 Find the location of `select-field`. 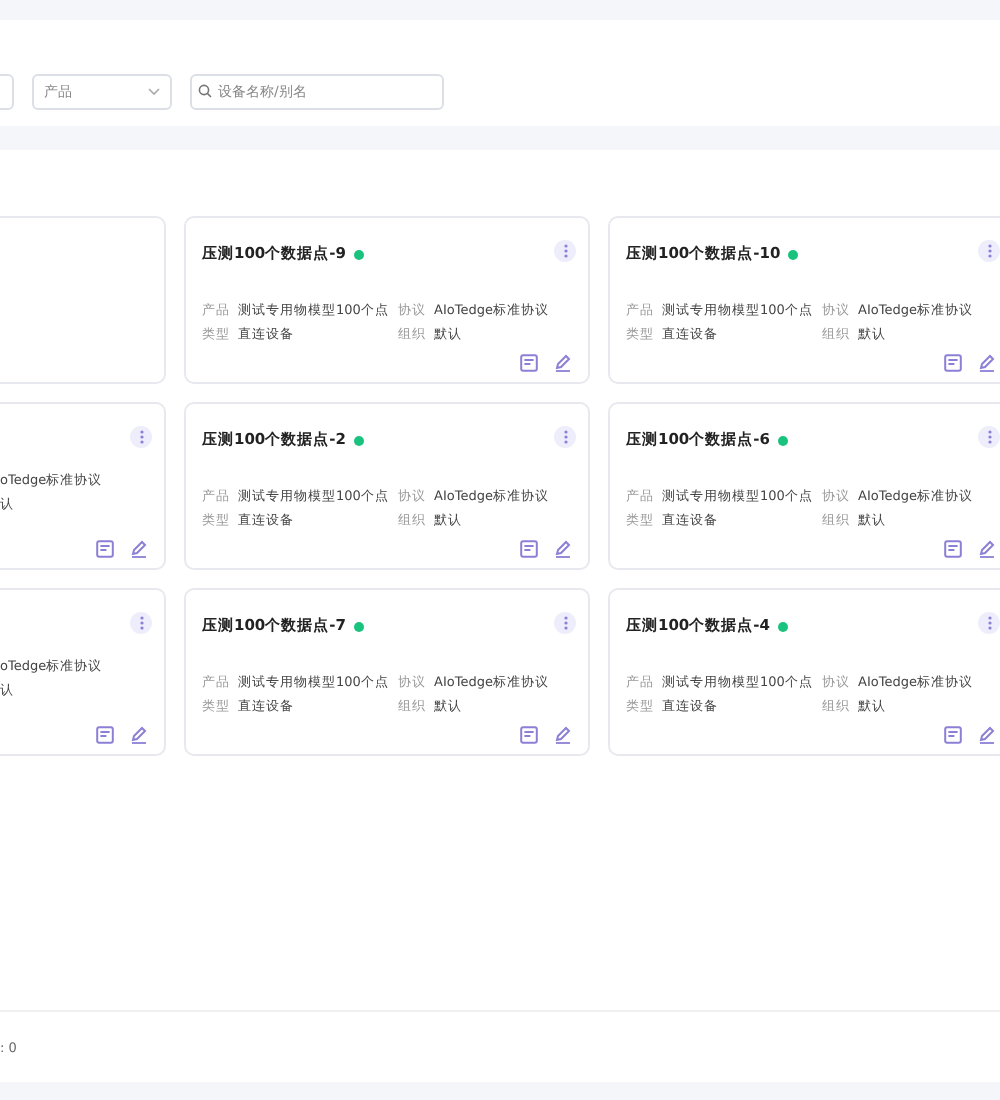

select-field is located at coordinates (7, 92).